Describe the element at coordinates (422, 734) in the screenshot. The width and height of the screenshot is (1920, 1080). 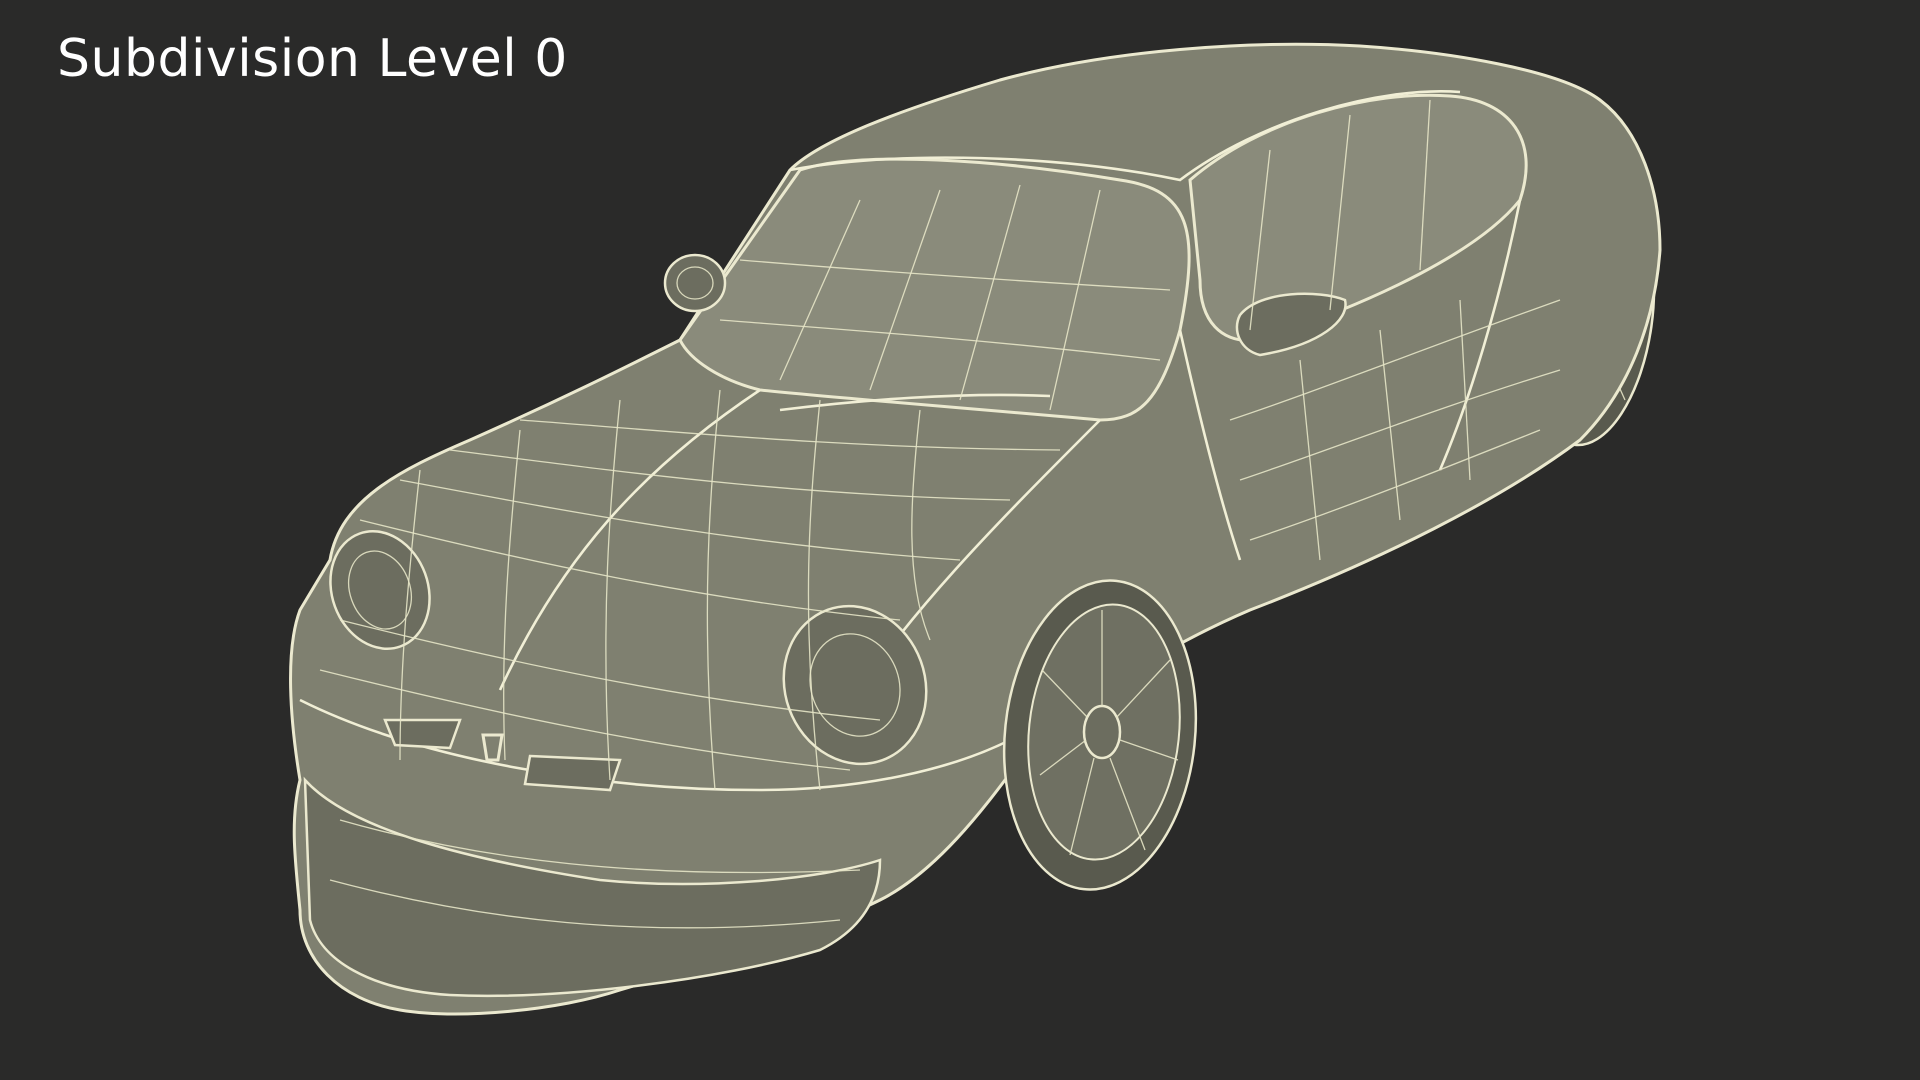
I see `grille-intake-left` at that location.